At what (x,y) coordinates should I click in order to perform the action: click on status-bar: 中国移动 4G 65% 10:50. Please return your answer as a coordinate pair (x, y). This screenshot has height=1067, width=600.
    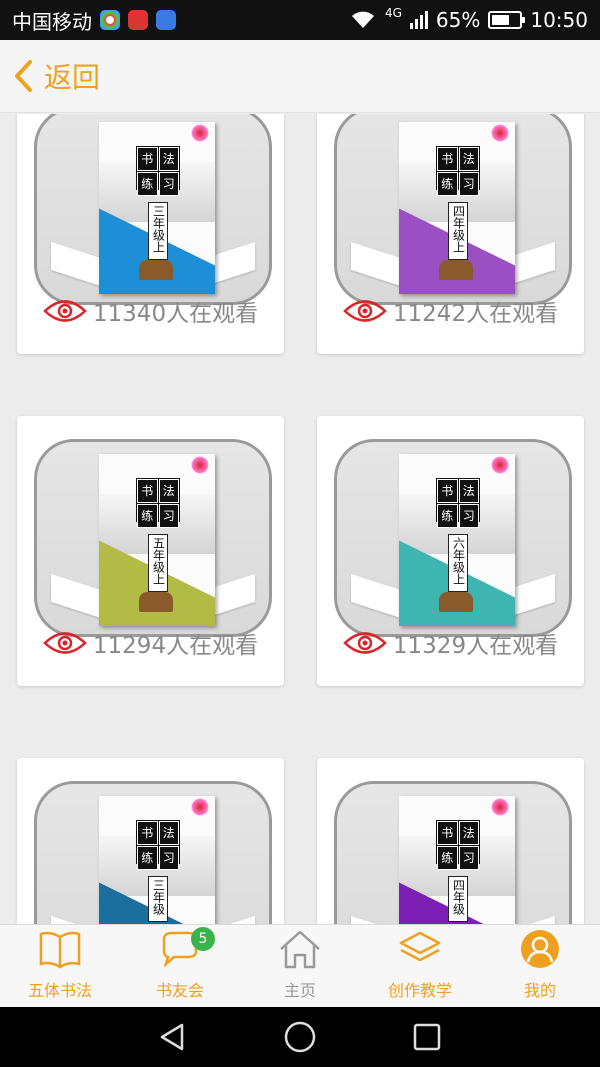
    Looking at the image, I should click on (300, 20).